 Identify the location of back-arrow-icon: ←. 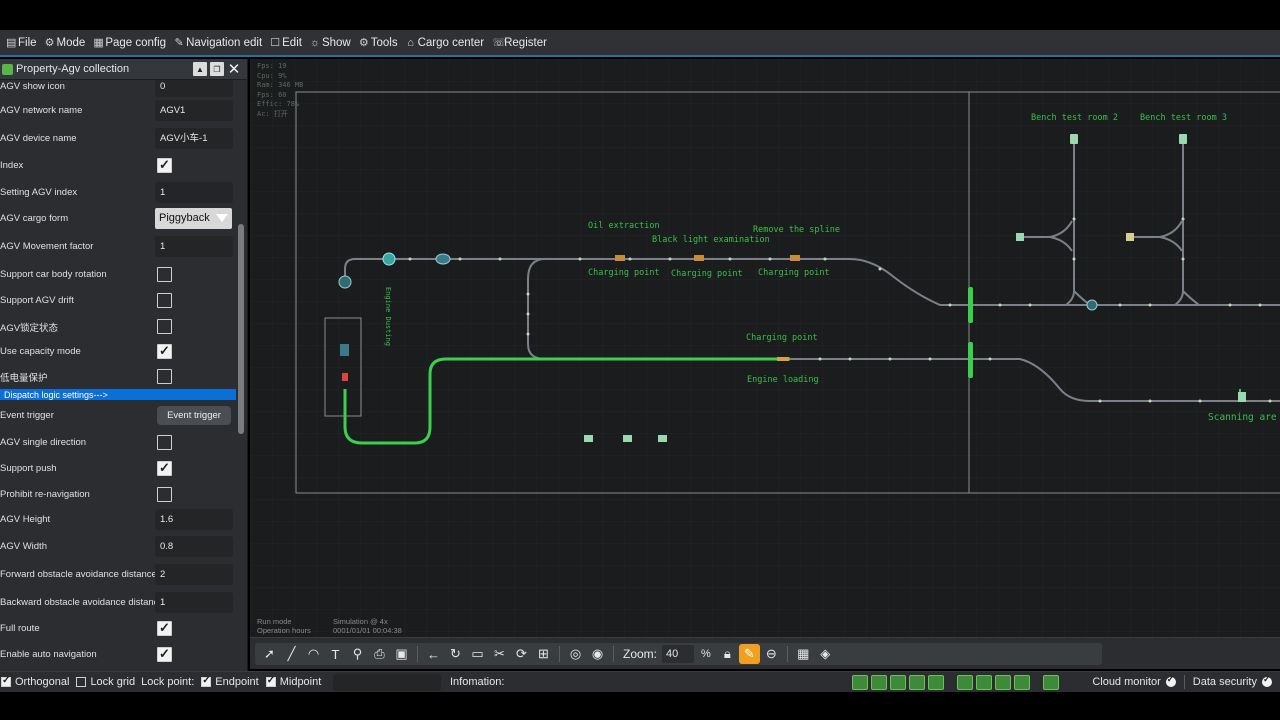
(433, 654).